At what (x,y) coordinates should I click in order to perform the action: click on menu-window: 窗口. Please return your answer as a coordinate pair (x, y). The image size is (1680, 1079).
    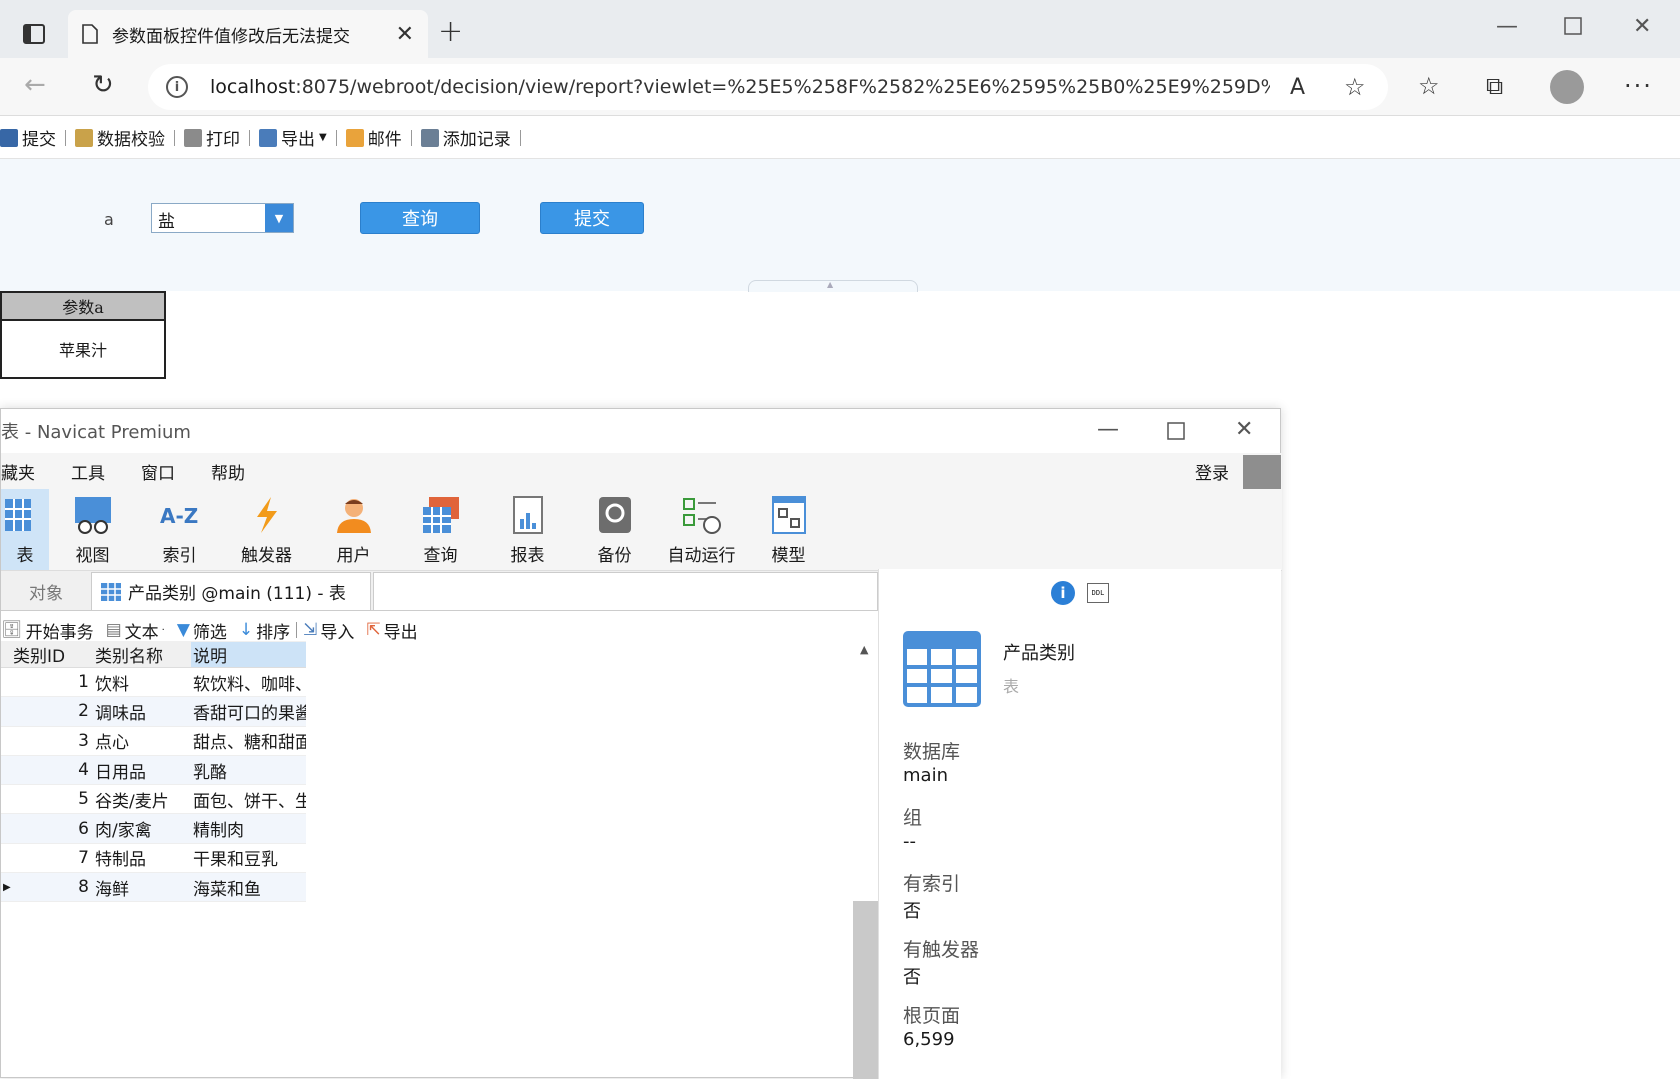
    Looking at the image, I should click on (158, 471).